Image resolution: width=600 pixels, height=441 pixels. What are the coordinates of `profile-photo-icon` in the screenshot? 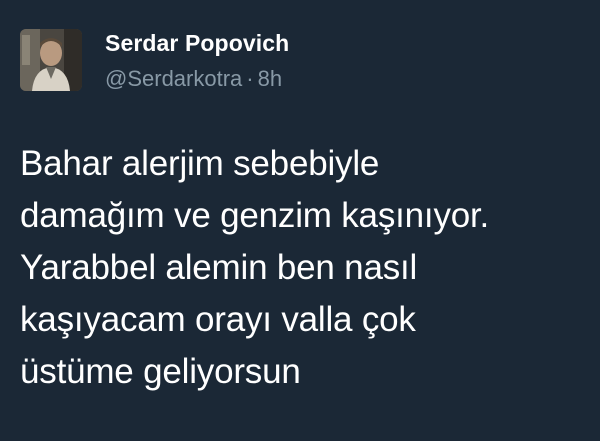 It's located at (51, 60).